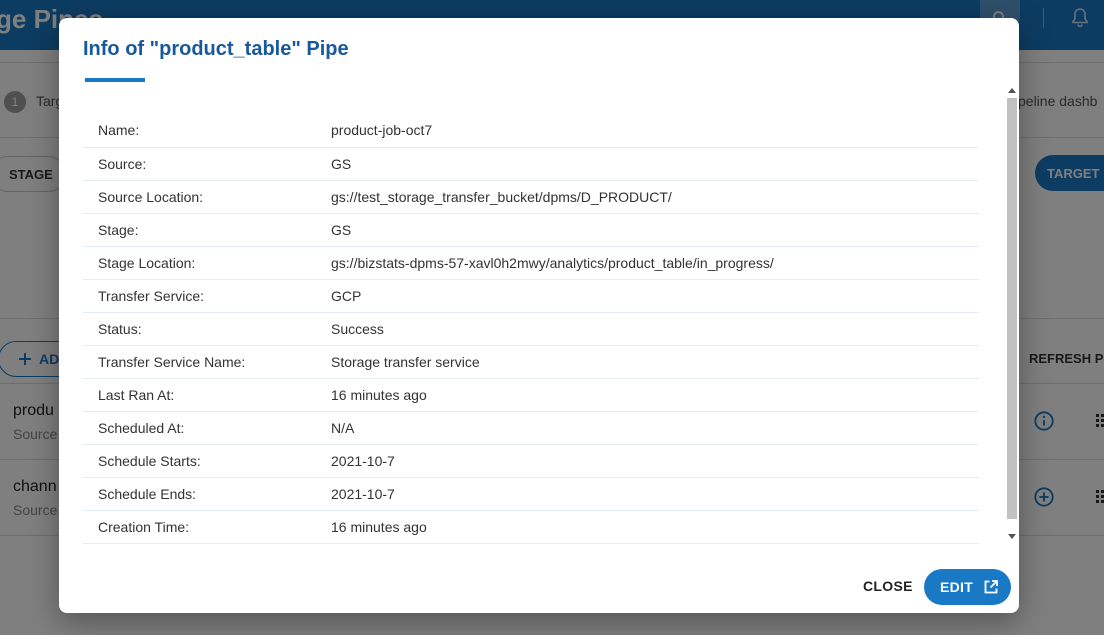 The image size is (1104, 635). I want to click on table-row: Schedule Starts: 2021-10-7, so click(531, 460).